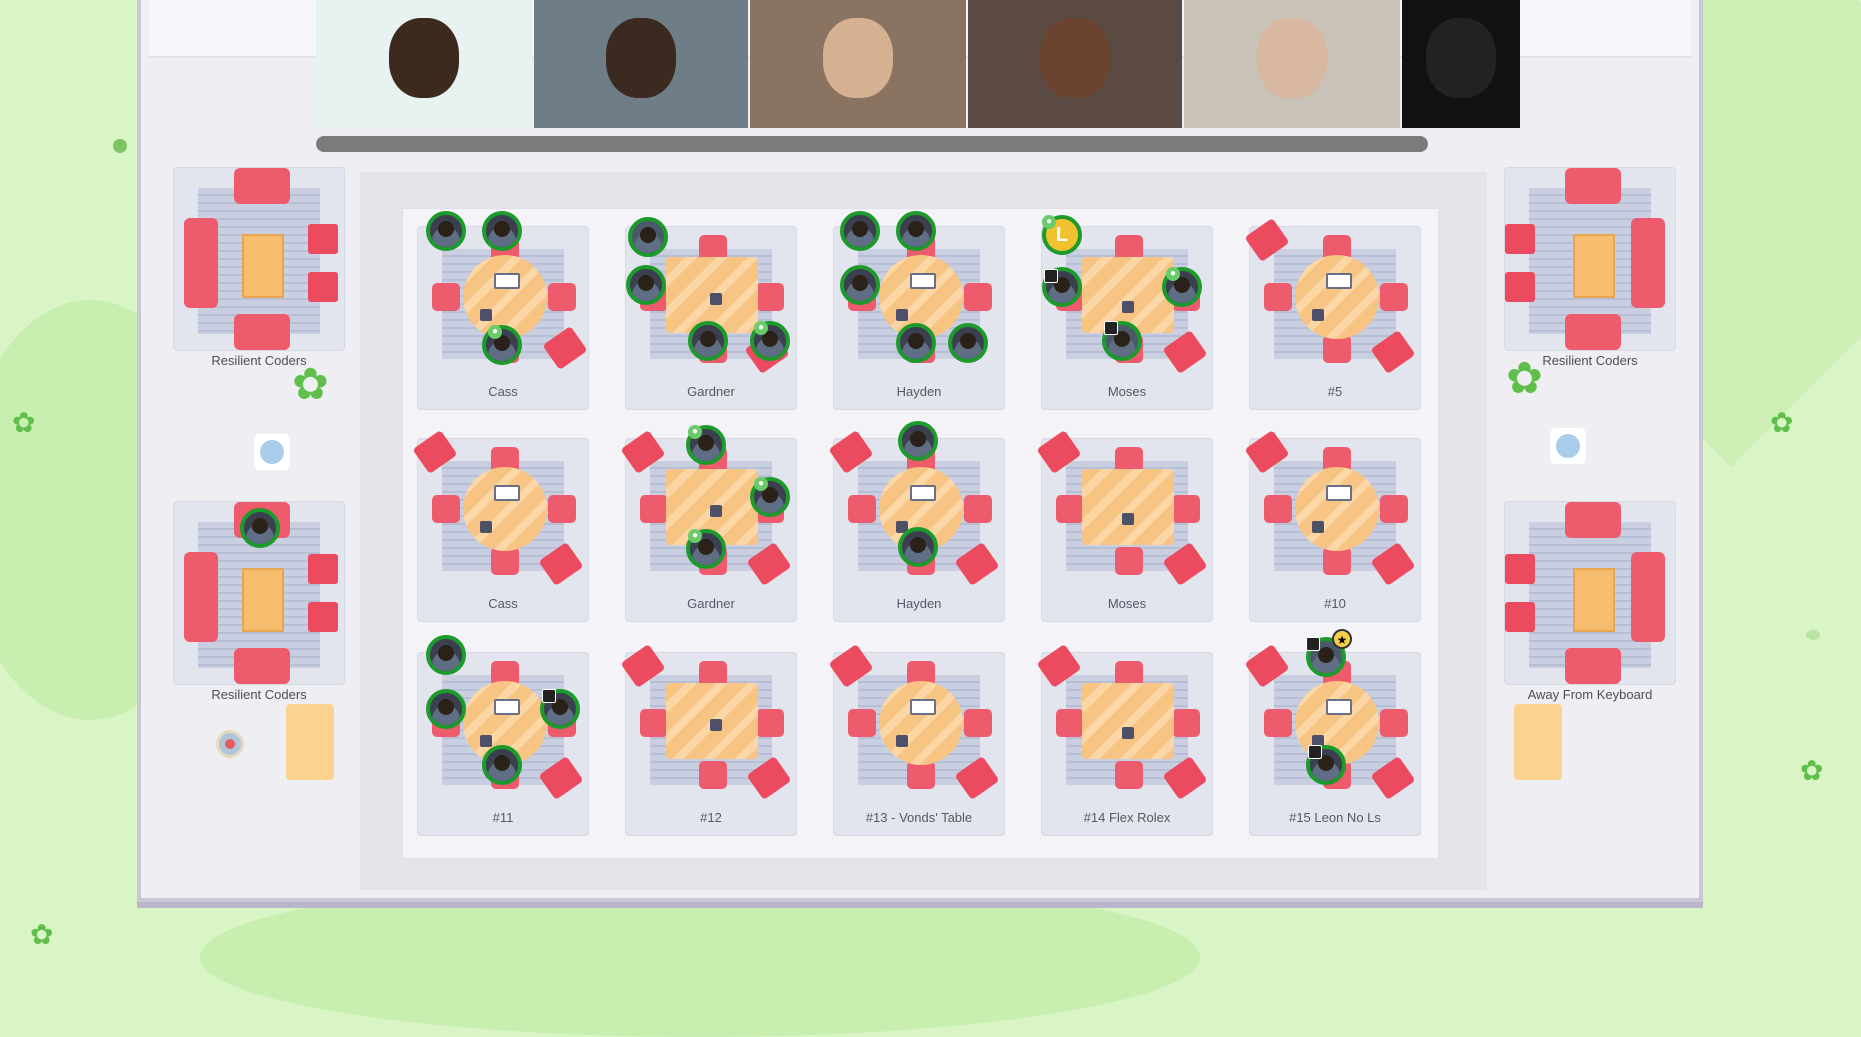 Image resolution: width=1861 pixels, height=1037 pixels. I want to click on table-pod: ★ #15 Leon No Ls, so click(1332, 732).